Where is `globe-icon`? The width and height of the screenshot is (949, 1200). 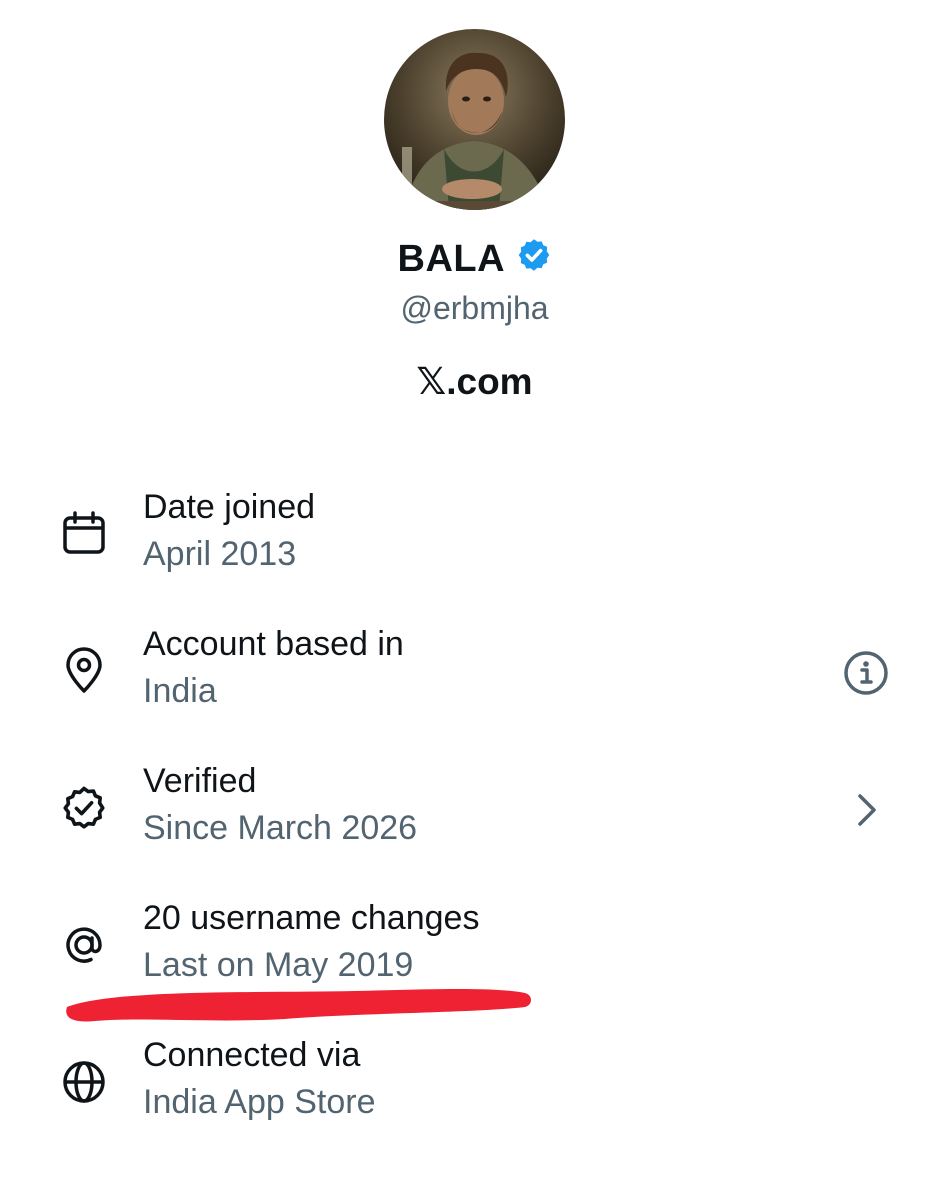
globe-icon is located at coordinates (84, 1082).